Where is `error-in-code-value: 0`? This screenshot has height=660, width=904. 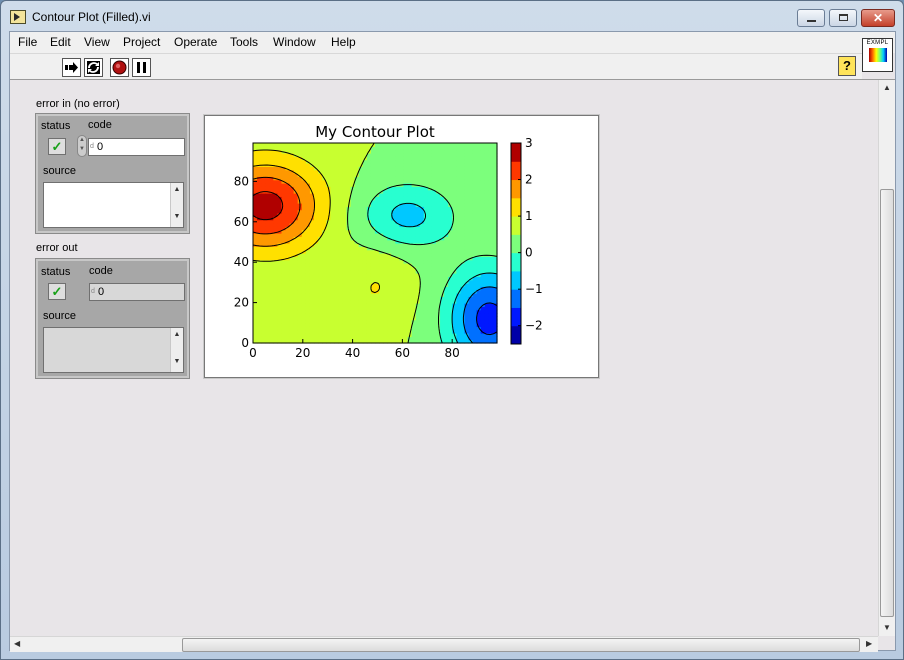
error-in-code-value: 0 is located at coordinates (100, 147).